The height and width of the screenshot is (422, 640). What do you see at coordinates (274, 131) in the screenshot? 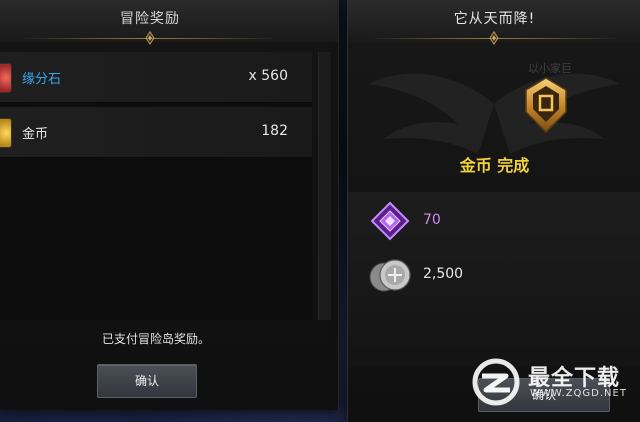
I see `reward-quantity: 182` at bounding box center [274, 131].